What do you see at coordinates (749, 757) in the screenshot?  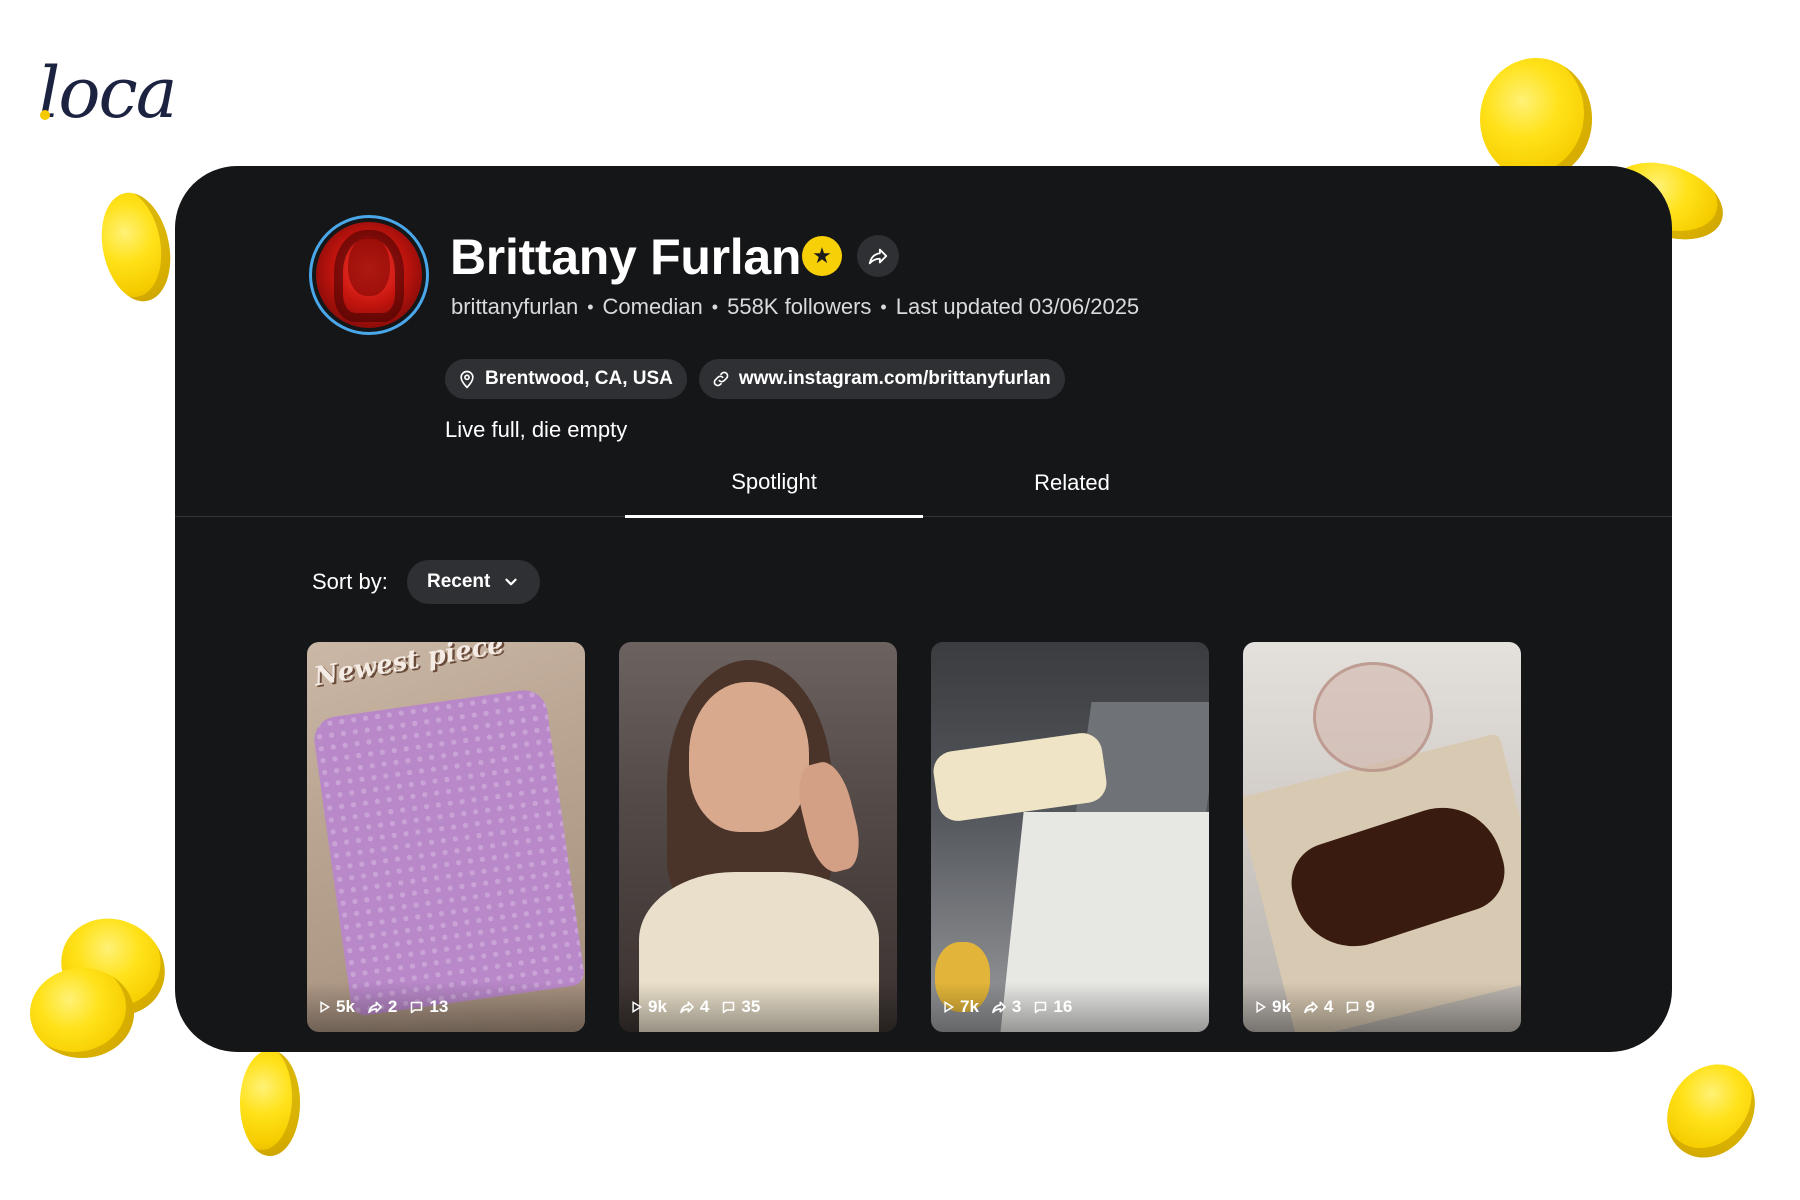 I see `face-shape` at bounding box center [749, 757].